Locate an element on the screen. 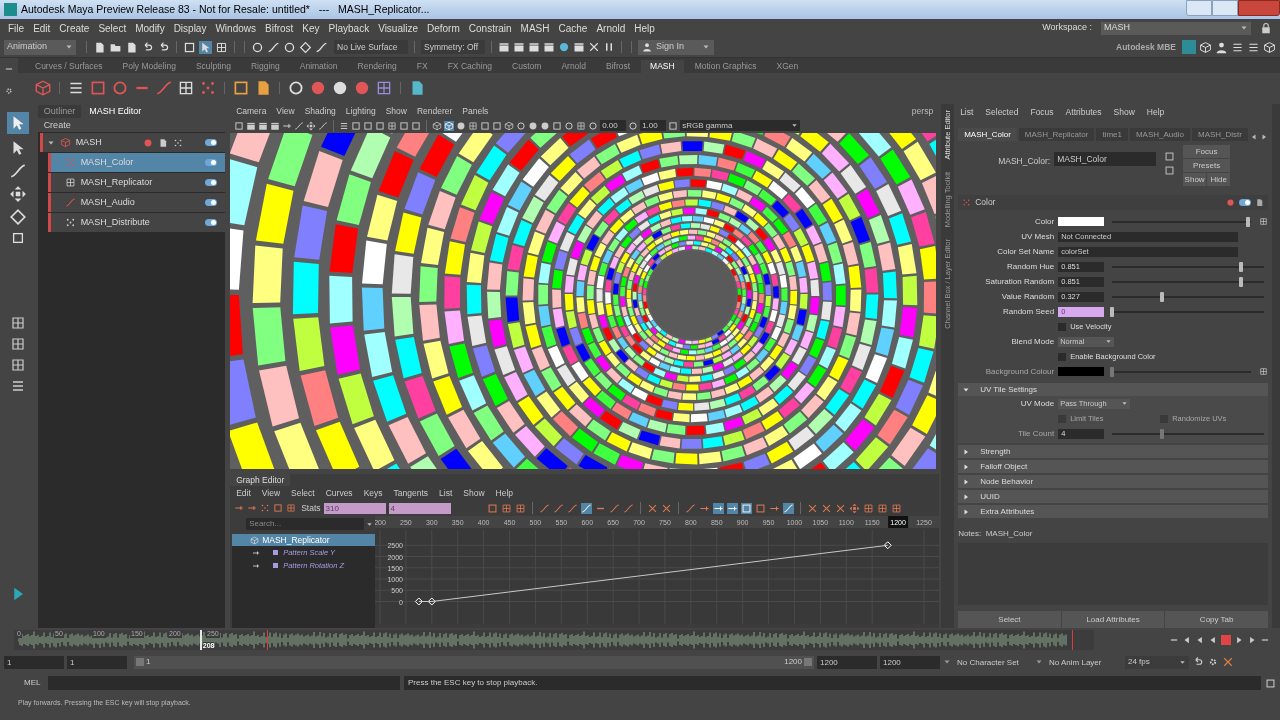 This screenshot has height=720, width=1280. menu-item: MASH is located at coordinates (535, 28).